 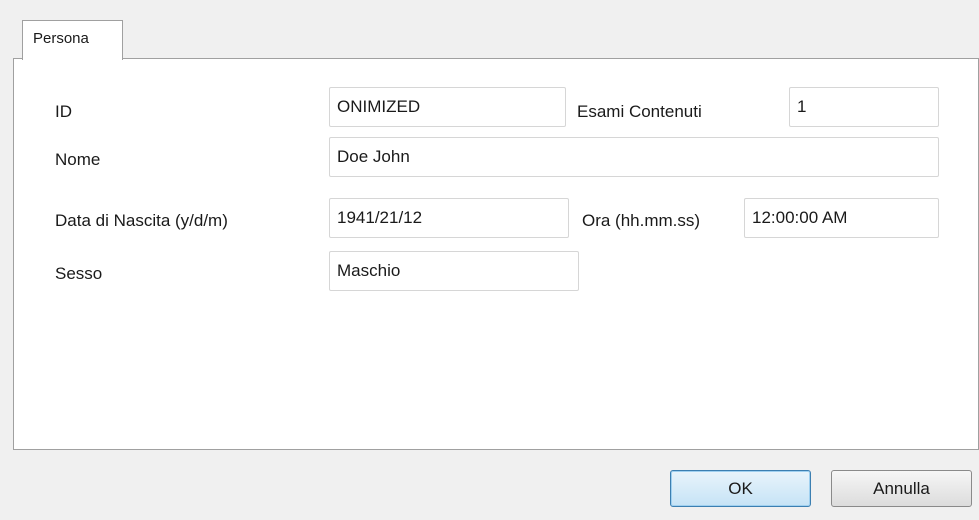 I want to click on nome-label: Nome, so click(x=78, y=159).